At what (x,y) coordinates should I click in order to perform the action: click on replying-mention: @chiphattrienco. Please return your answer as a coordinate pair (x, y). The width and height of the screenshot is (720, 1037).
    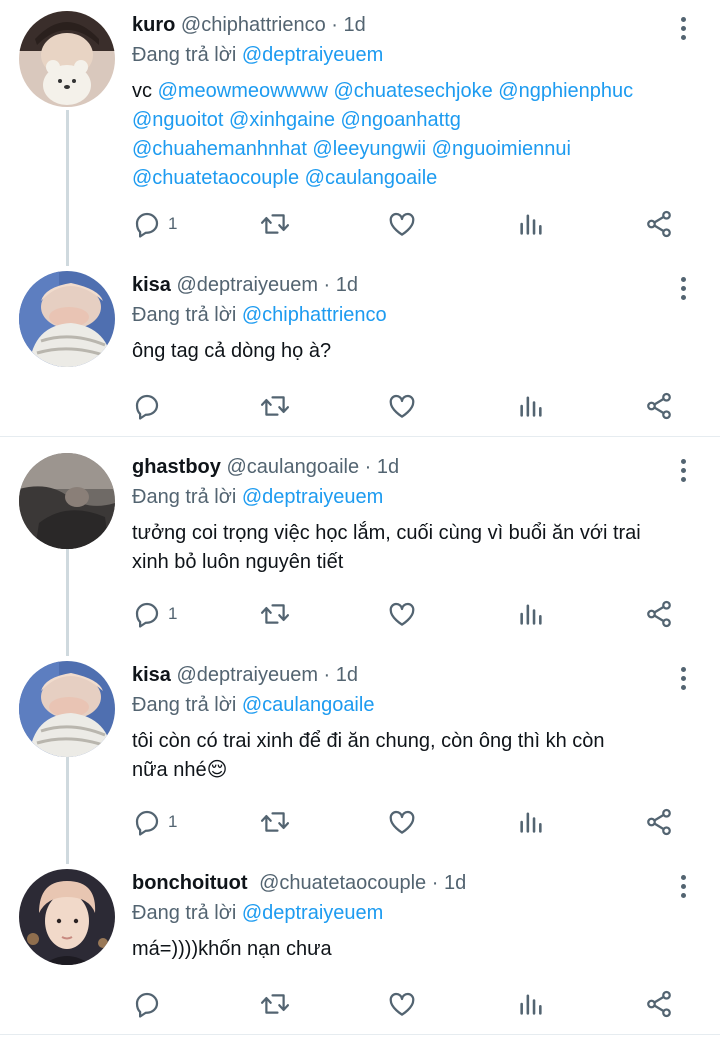
    Looking at the image, I should click on (314, 315).